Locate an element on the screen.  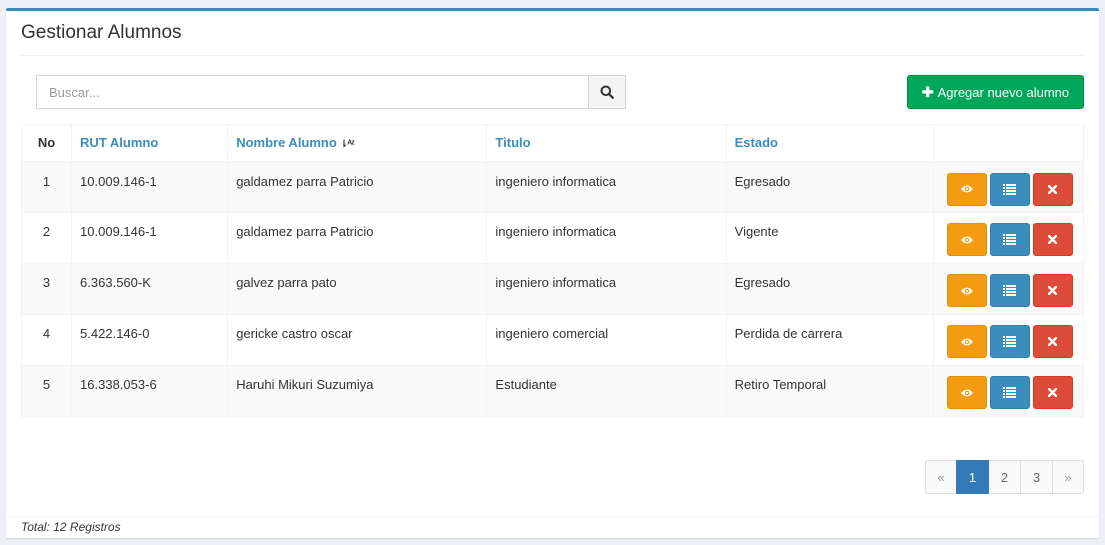
search-icon is located at coordinates (607, 92).